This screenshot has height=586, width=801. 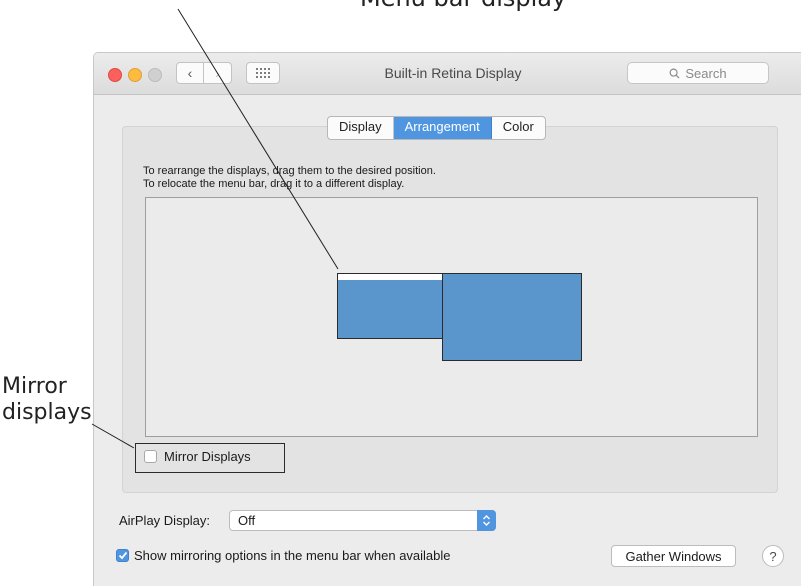 I want to click on tab-bar: Display Arrangement Color, so click(x=436, y=128).